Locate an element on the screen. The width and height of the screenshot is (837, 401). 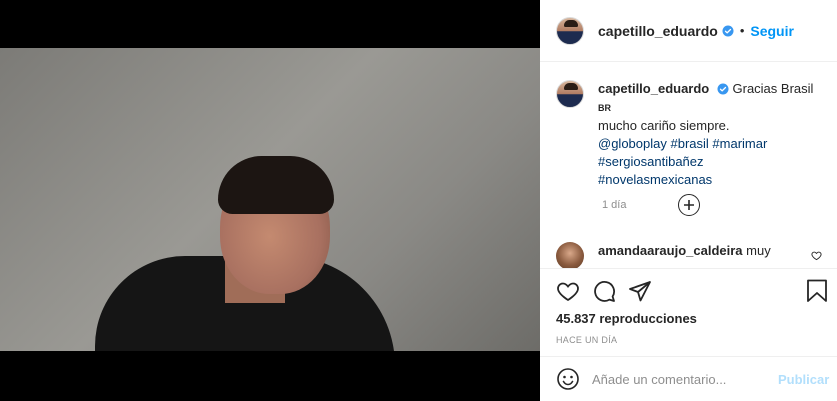
comment-item: amandaaraujo_caldeira muy is located at coordinates (691, 255).